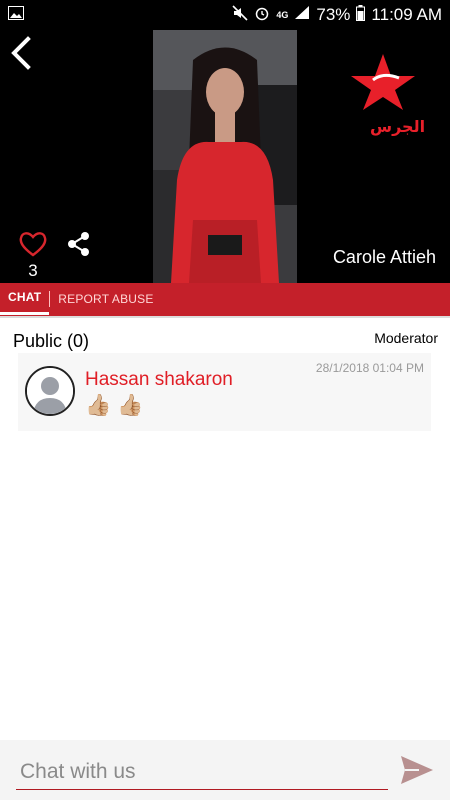 This screenshot has width=450, height=800. What do you see at coordinates (361, 15) in the screenshot?
I see `battery-icon` at bounding box center [361, 15].